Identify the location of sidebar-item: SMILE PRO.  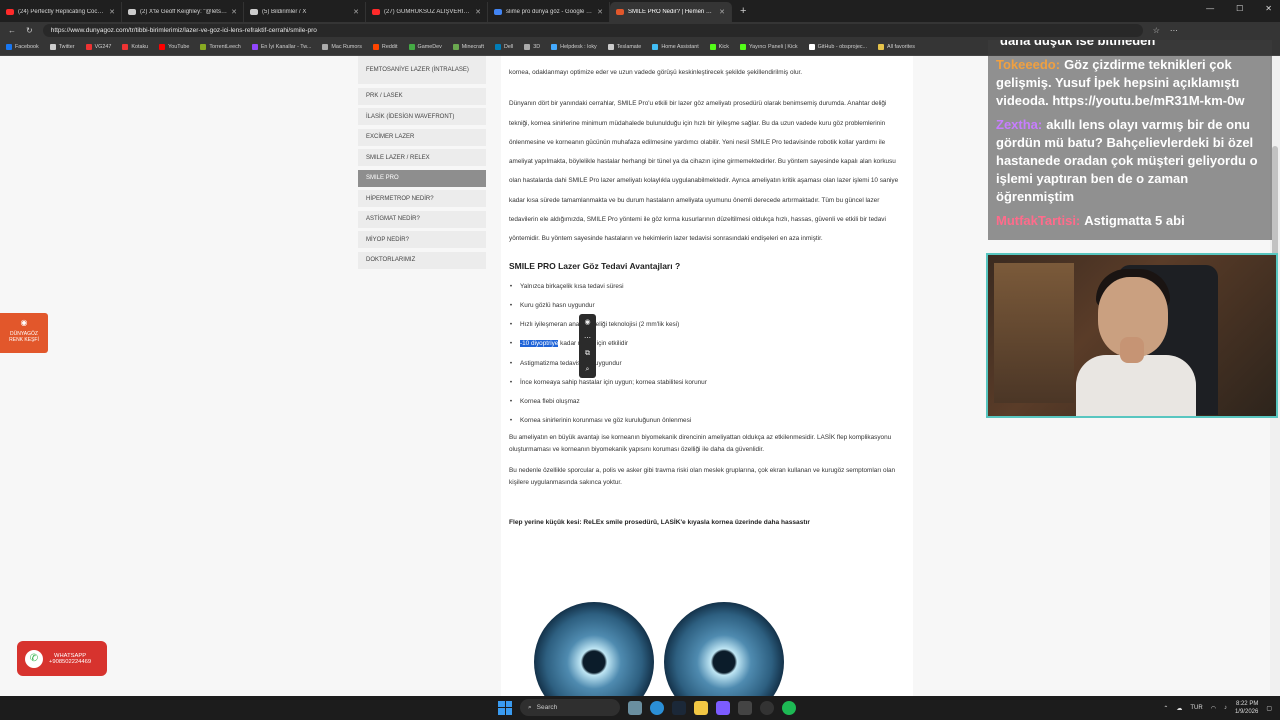
(422, 178).